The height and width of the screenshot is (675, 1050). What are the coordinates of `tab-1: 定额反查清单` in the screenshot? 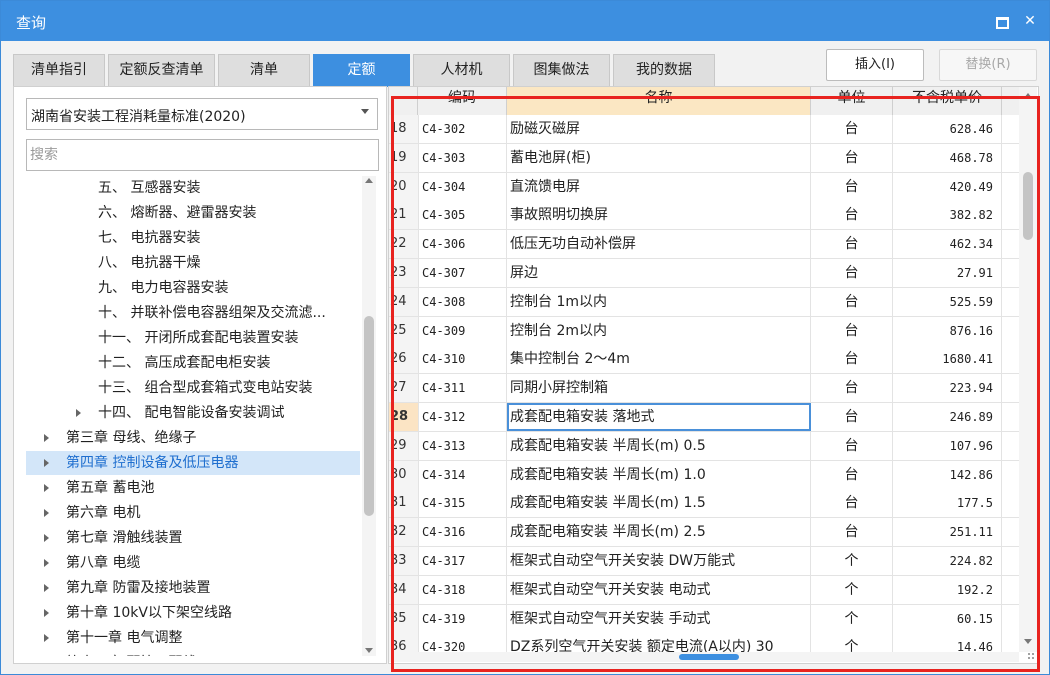 It's located at (161, 70).